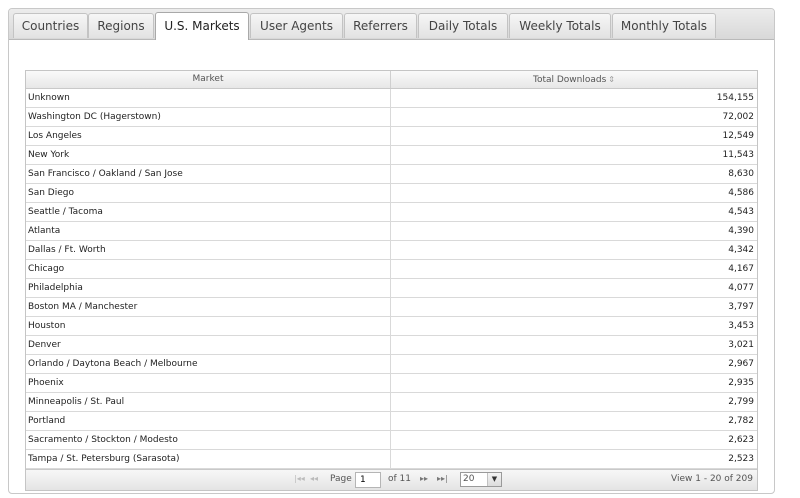  I want to click on market-cell: Portland, so click(208, 421).